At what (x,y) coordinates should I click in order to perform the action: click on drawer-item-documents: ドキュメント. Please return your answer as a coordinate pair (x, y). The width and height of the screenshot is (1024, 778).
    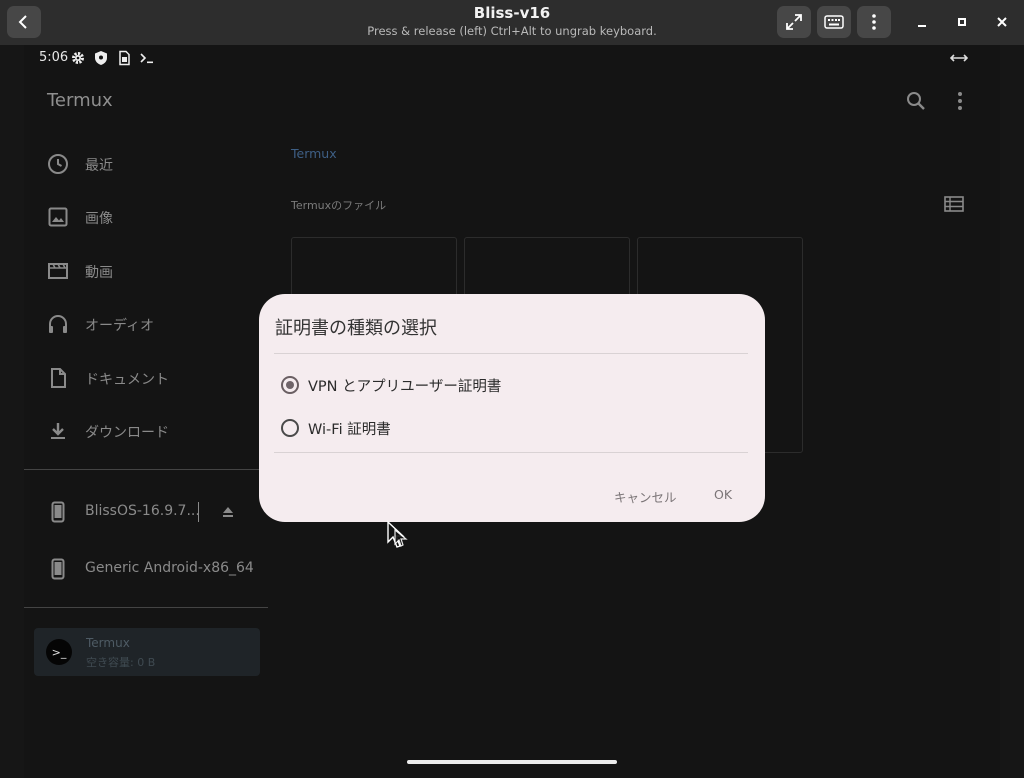
    Looking at the image, I should click on (146, 378).